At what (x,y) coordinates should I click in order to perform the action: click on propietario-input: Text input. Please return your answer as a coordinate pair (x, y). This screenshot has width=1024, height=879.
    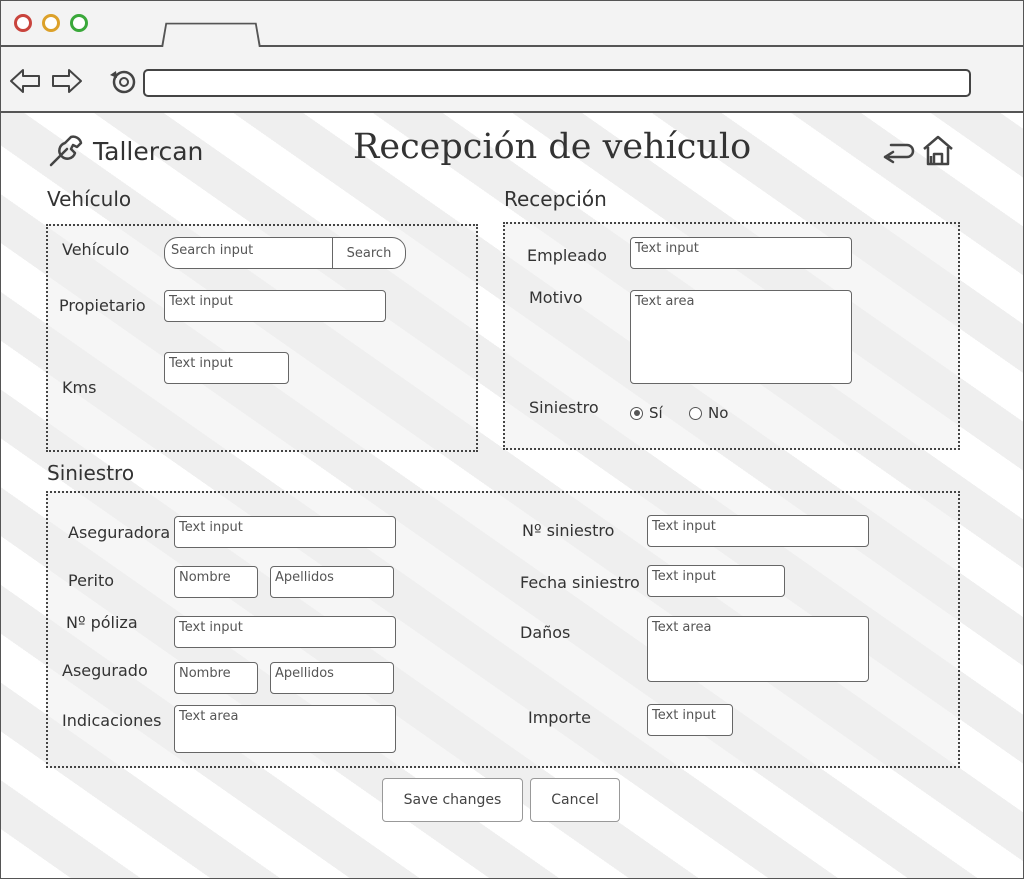
    Looking at the image, I should click on (275, 306).